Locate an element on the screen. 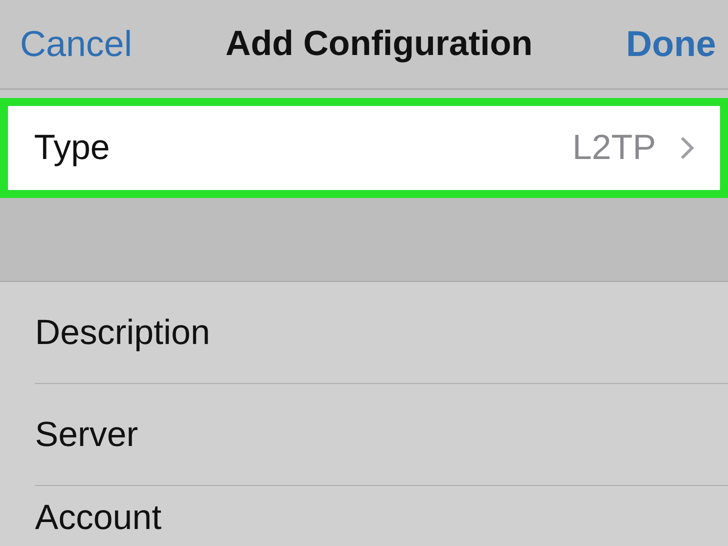 The image size is (728, 546). field-label: Server is located at coordinates (86, 434).